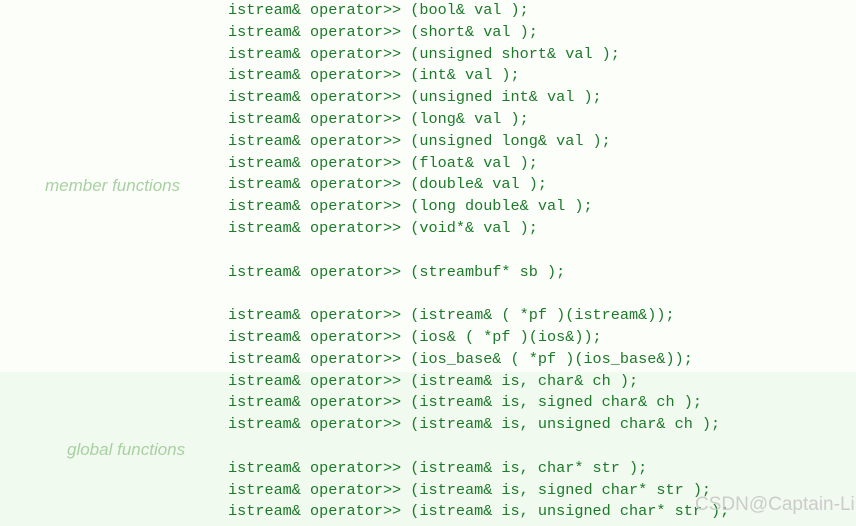 The image size is (856, 526). I want to click on global-functions-label: global functions, so click(126, 449).